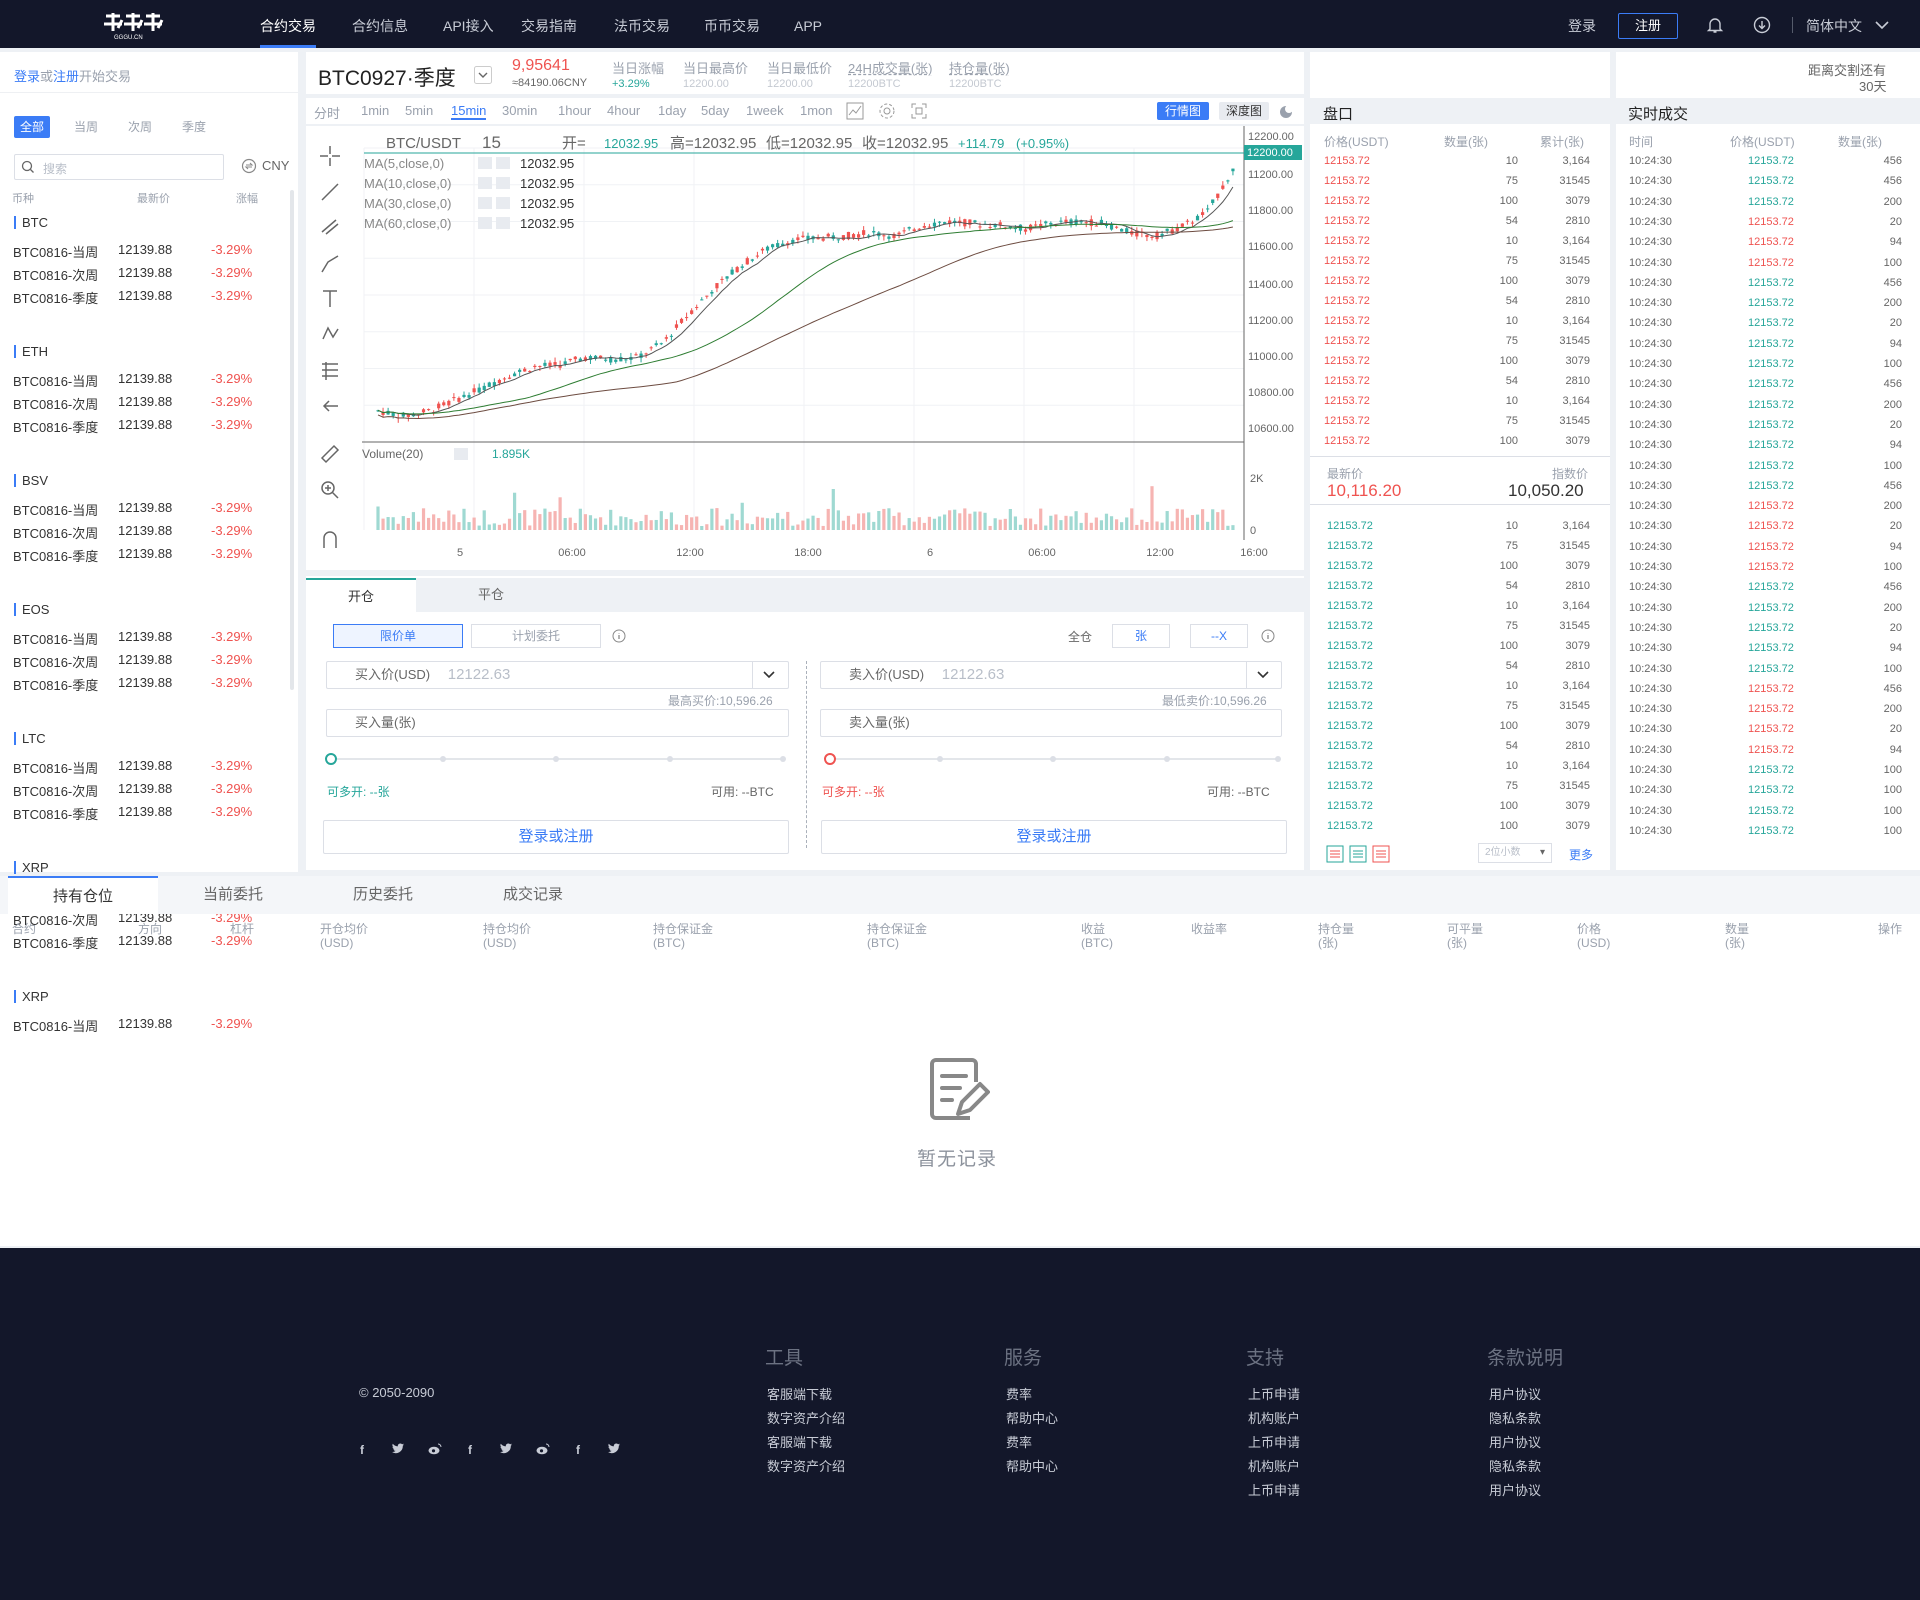  What do you see at coordinates (249, 166) in the screenshot?
I see `currency-switch-icon` at bounding box center [249, 166].